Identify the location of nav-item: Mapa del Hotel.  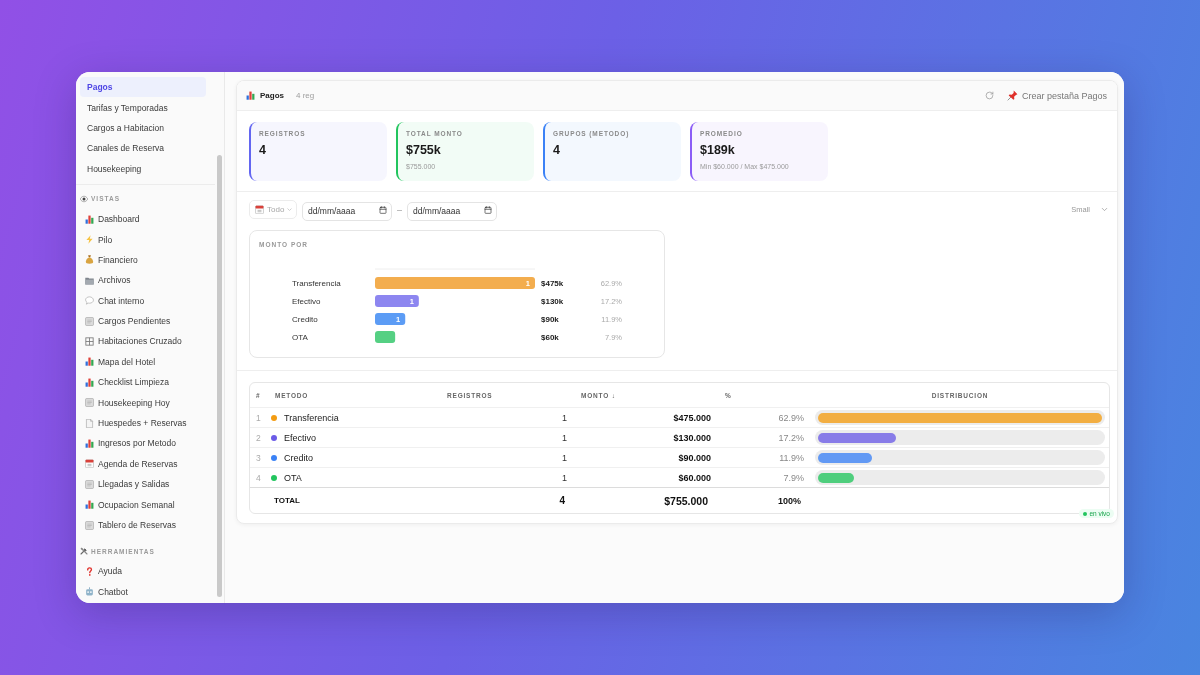
(143, 362).